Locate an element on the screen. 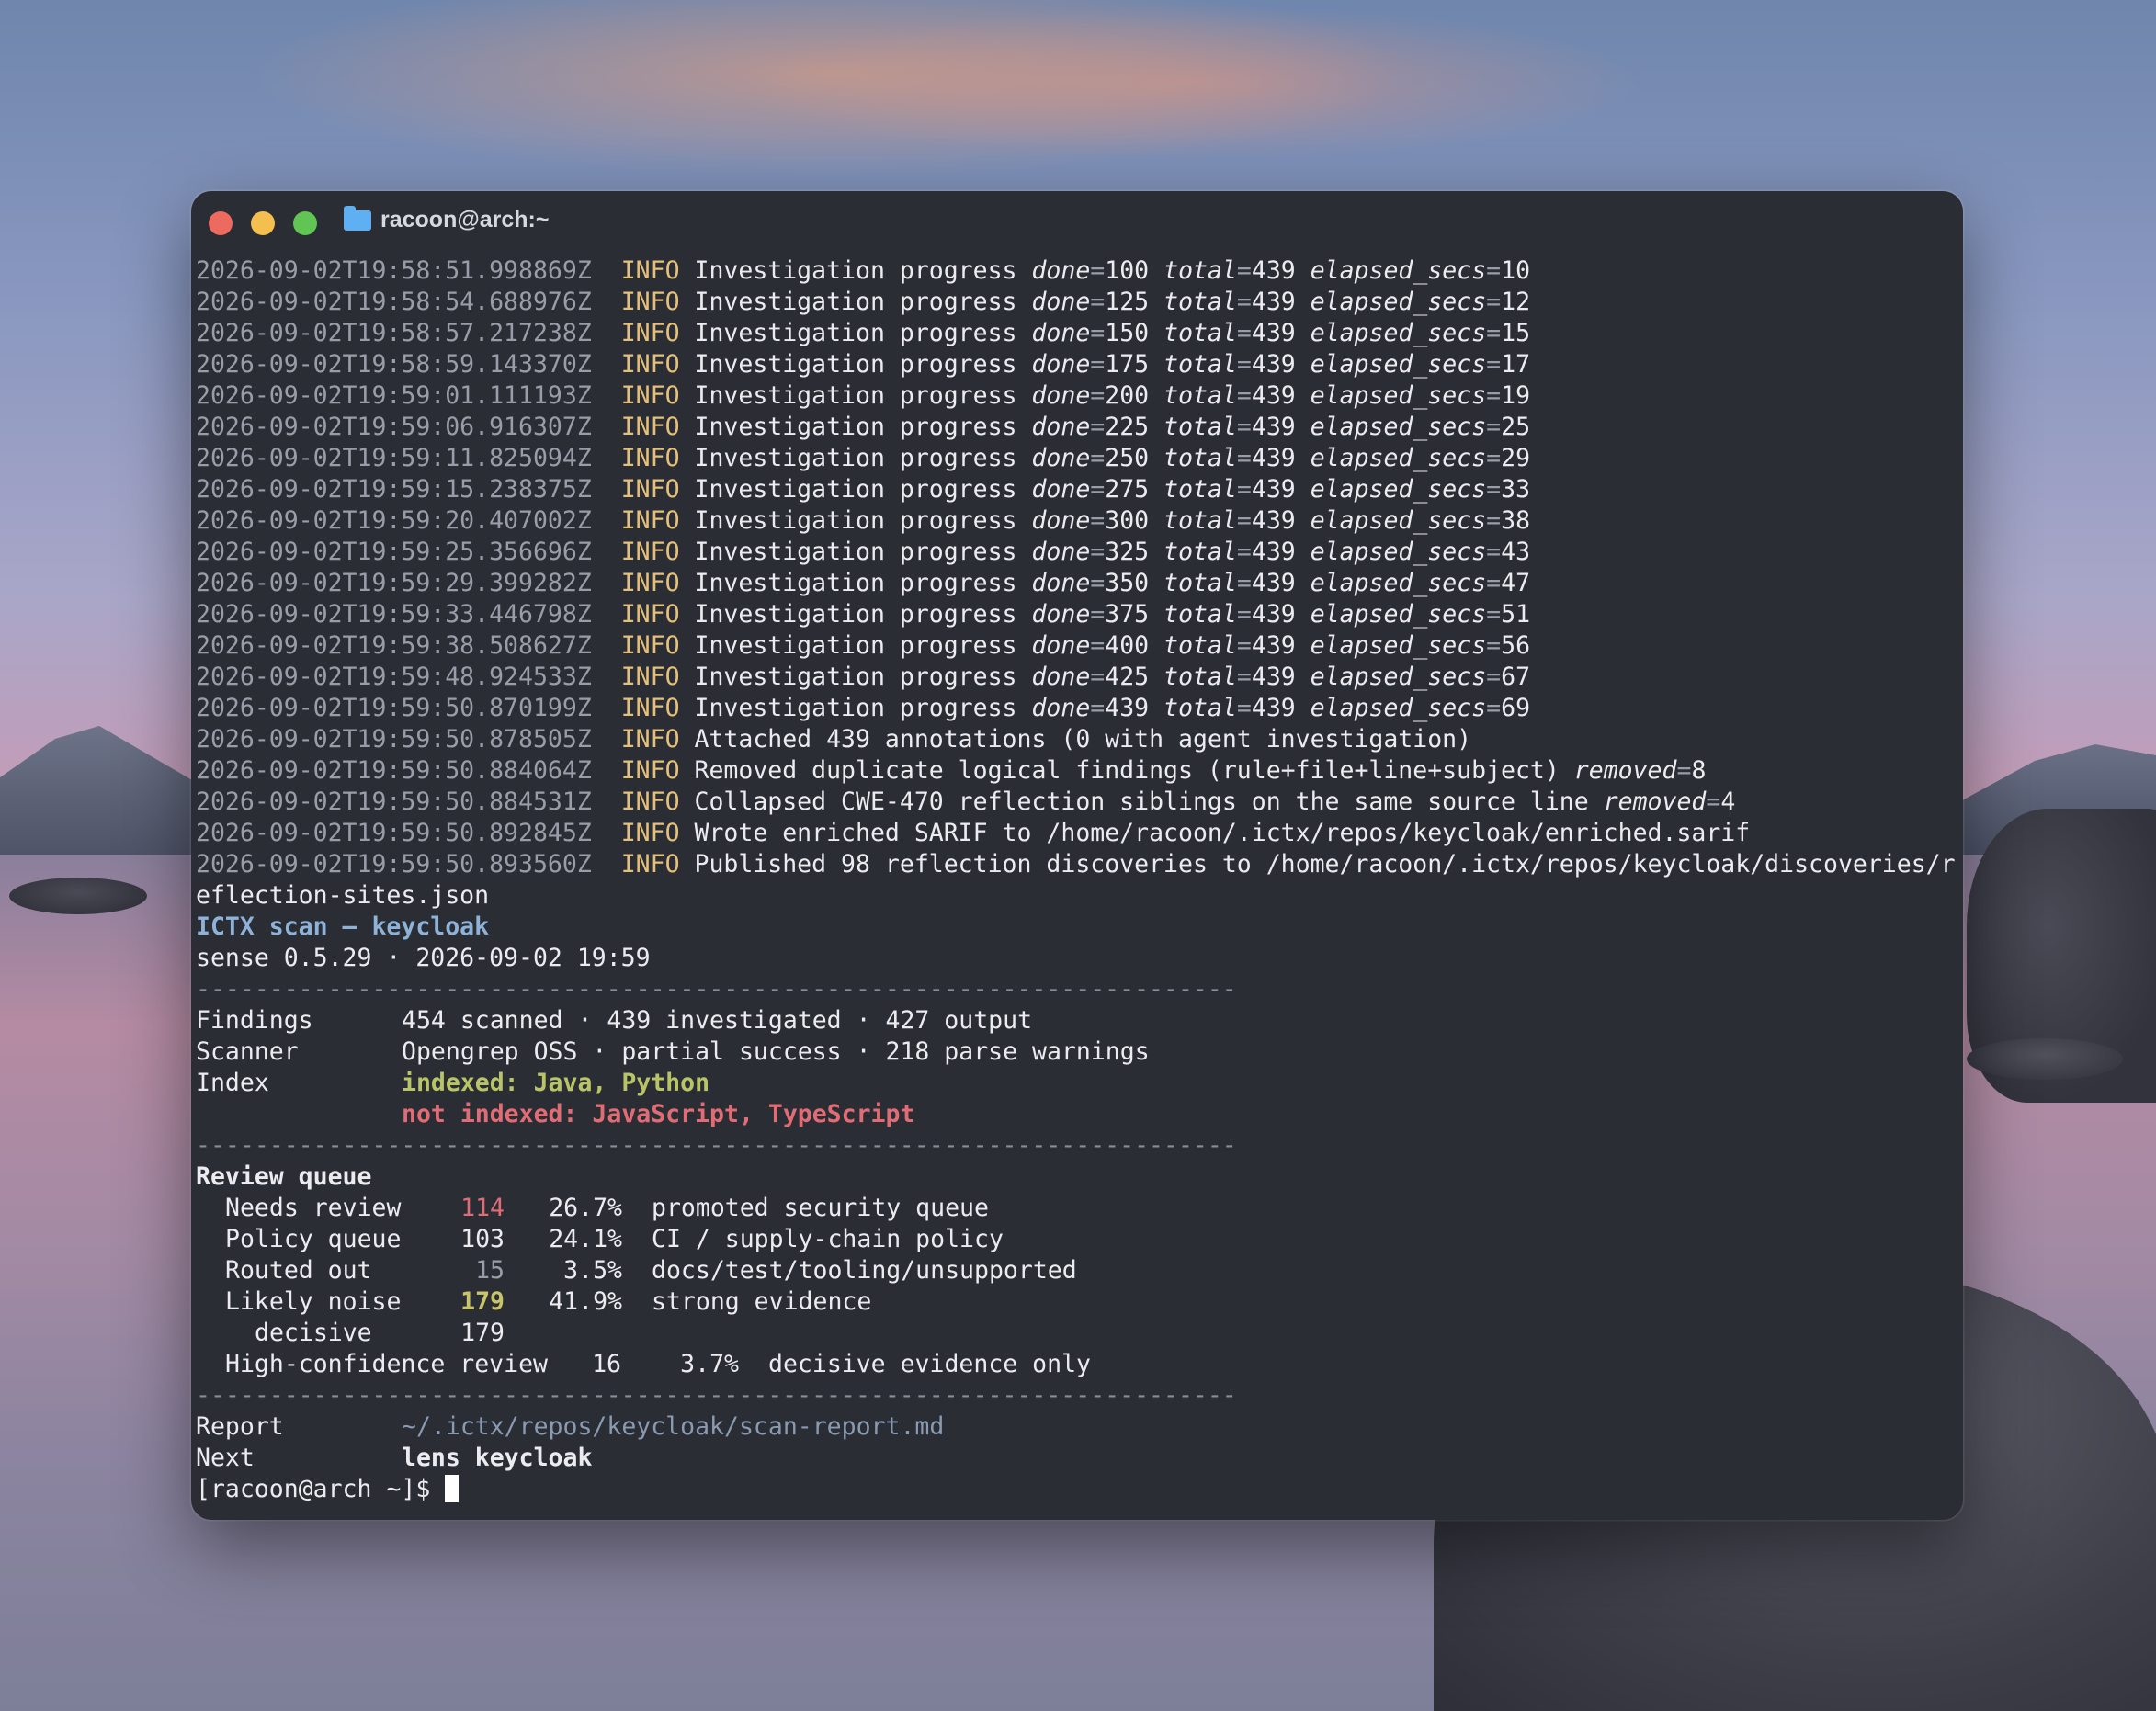 Image resolution: width=2156 pixels, height=1711 pixels. report-path-link: ~/.ictx/repos/keycloak/scan-report.md is located at coordinates (673, 1426).